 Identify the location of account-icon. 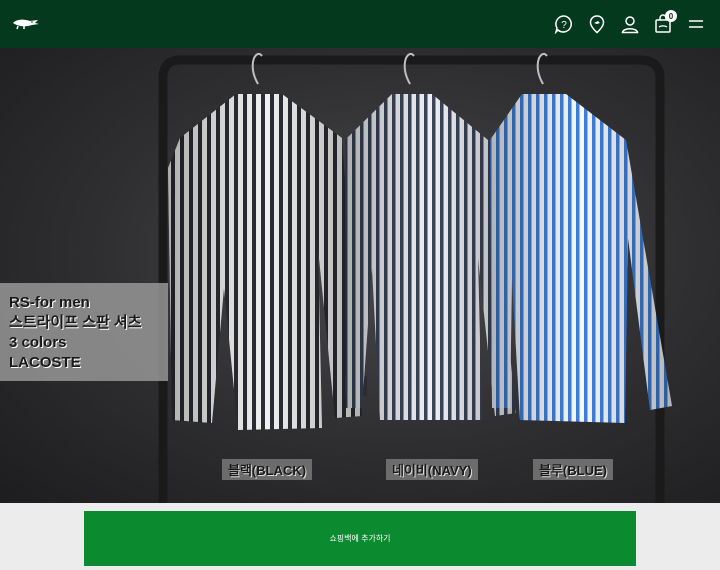
(630, 24).